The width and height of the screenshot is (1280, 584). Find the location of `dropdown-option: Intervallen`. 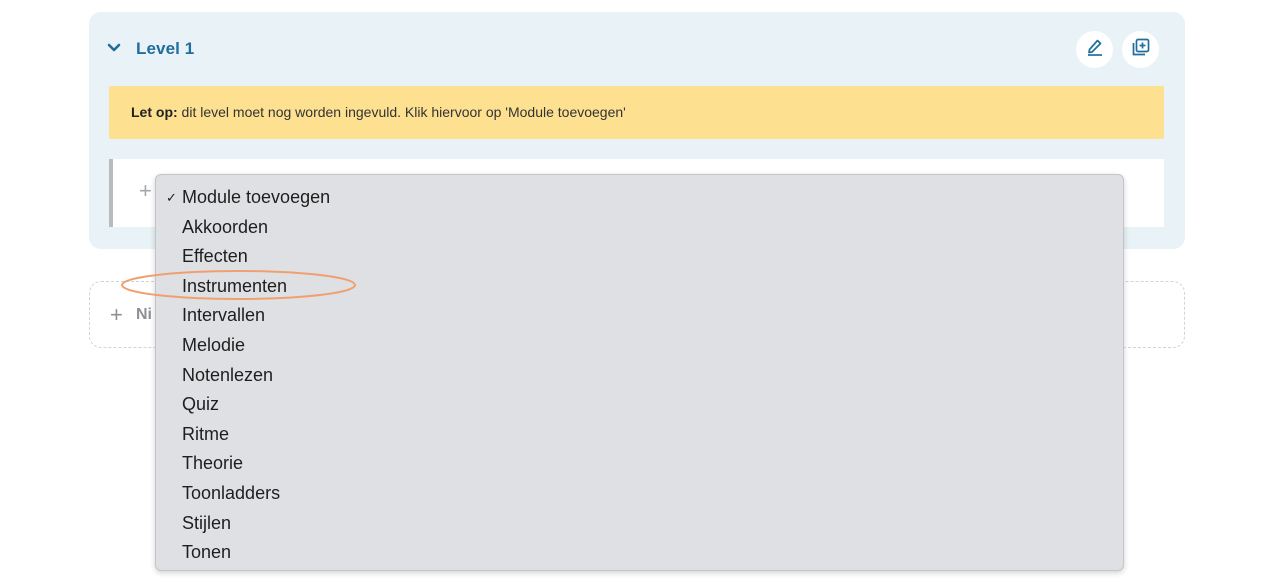

dropdown-option: Intervallen is located at coordinates (639, 316).